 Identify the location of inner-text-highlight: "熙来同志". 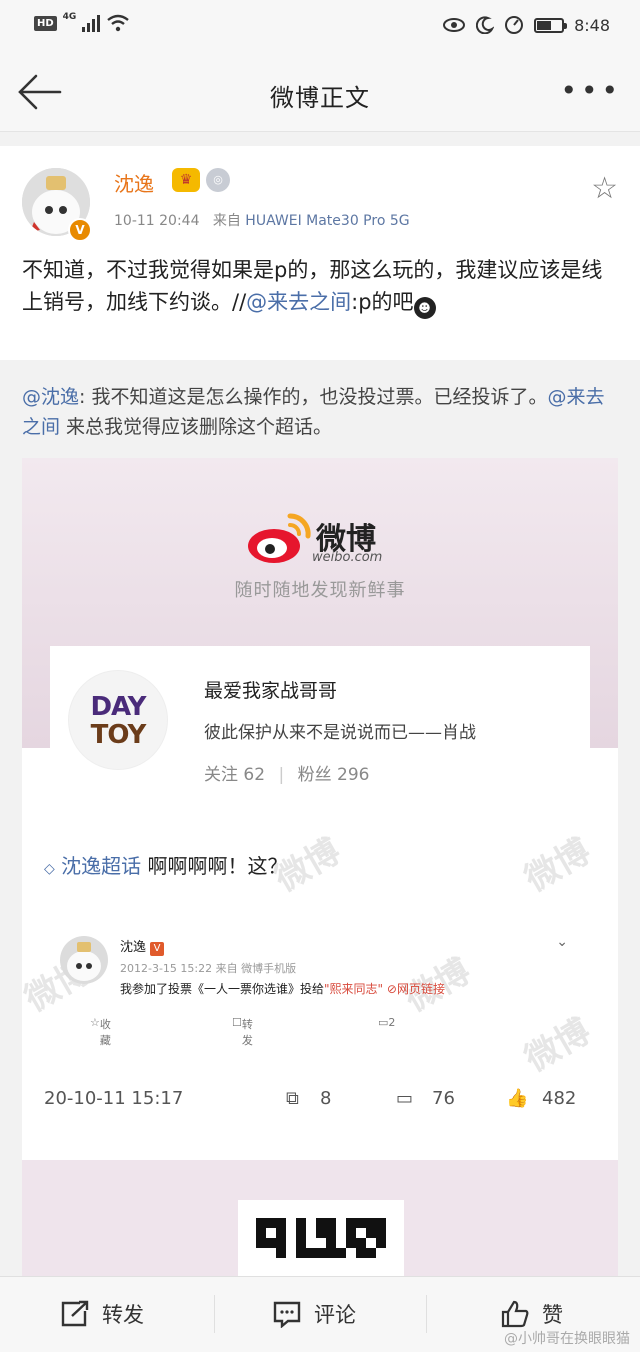
(354, 989).